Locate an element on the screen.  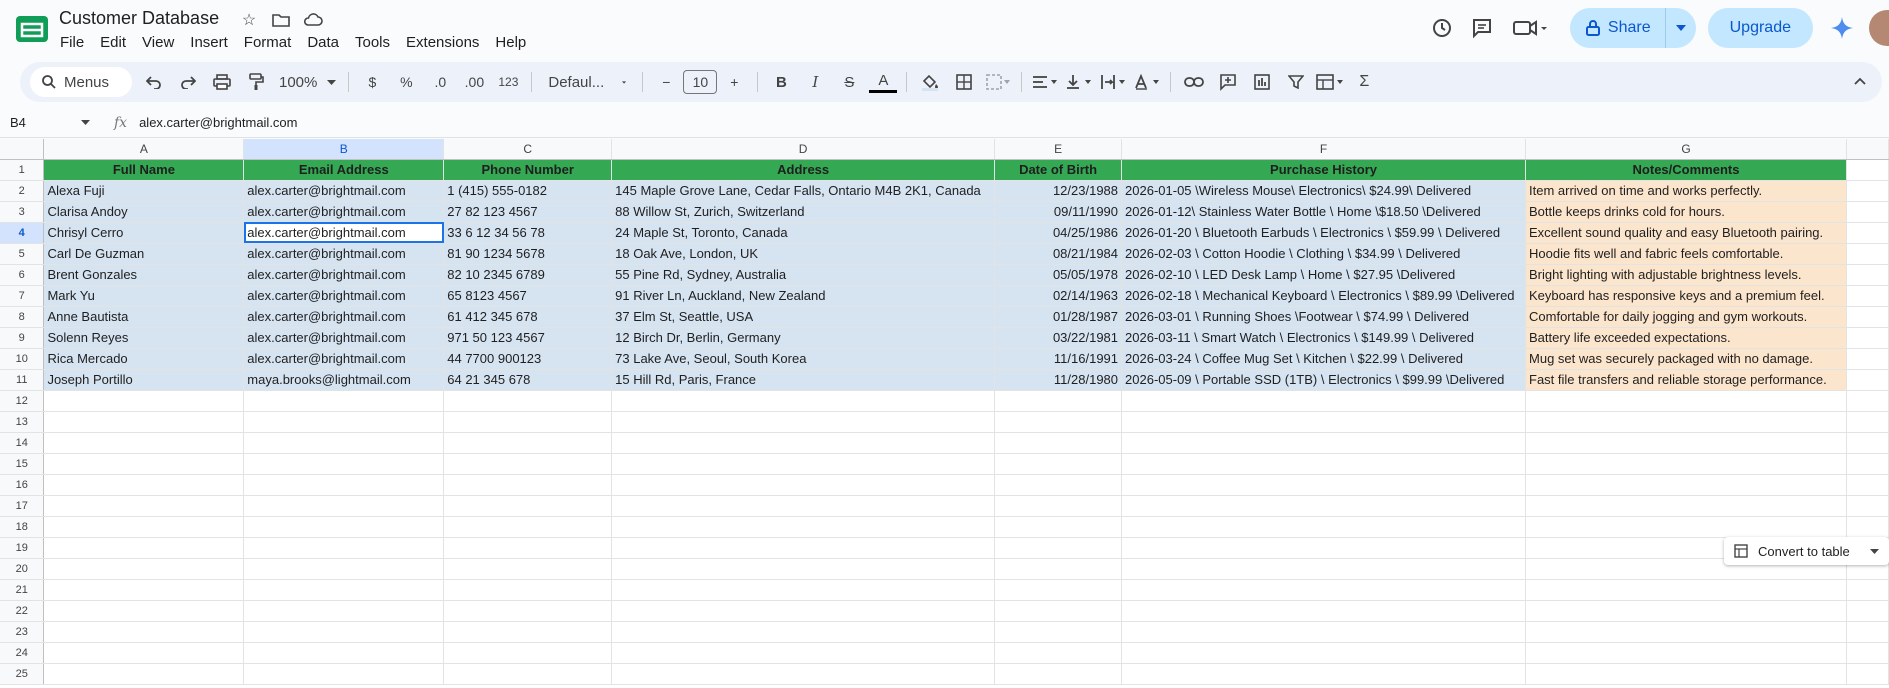
grid-cell: 82 10 2345 6789 is located at coordinates (528, 275).